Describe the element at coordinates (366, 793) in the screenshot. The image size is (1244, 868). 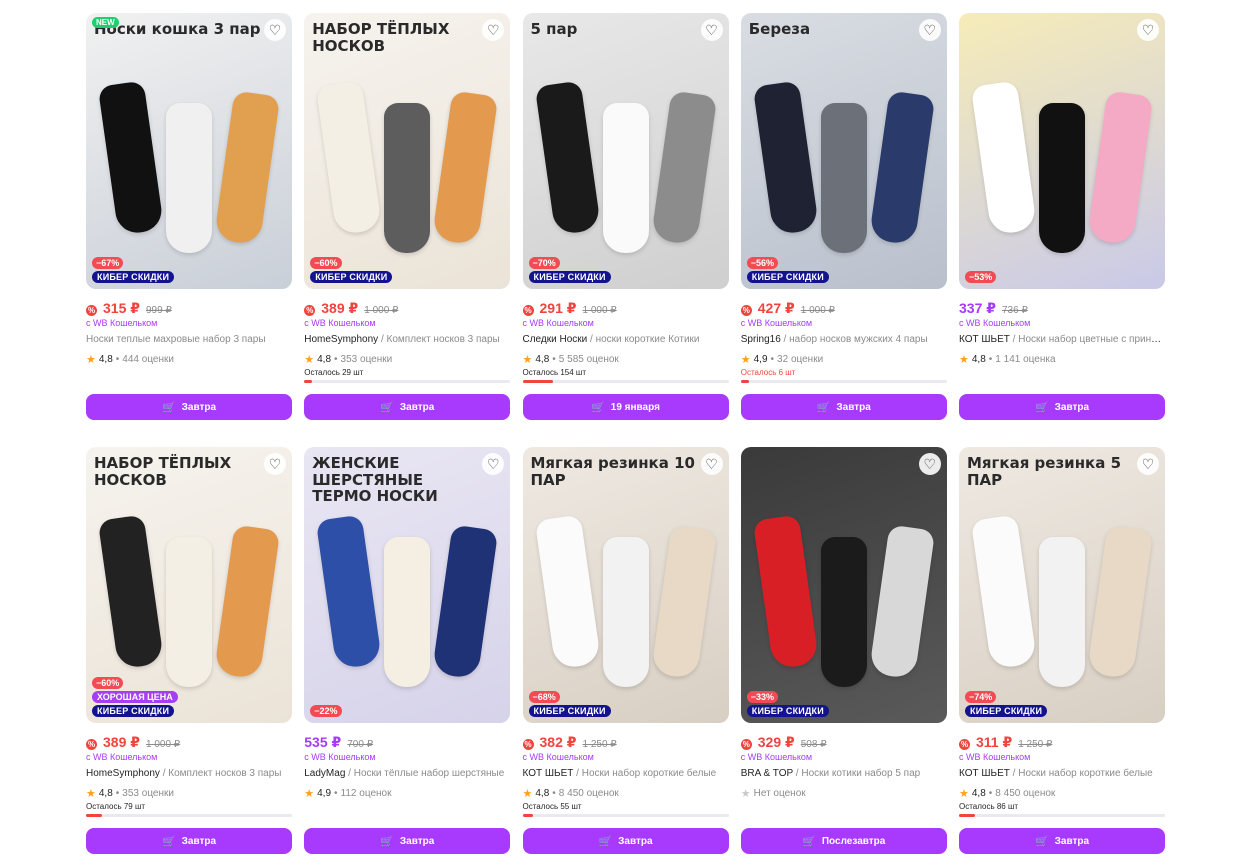
I see `review-count: 112 оценок` at that location.